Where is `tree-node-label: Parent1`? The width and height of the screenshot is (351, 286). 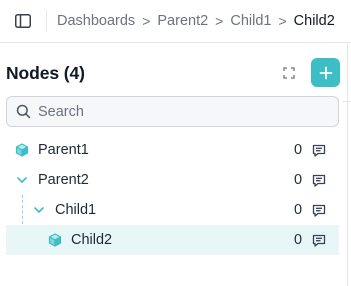 tree-node-label: Parent1 is located at coordinates (63, 150).